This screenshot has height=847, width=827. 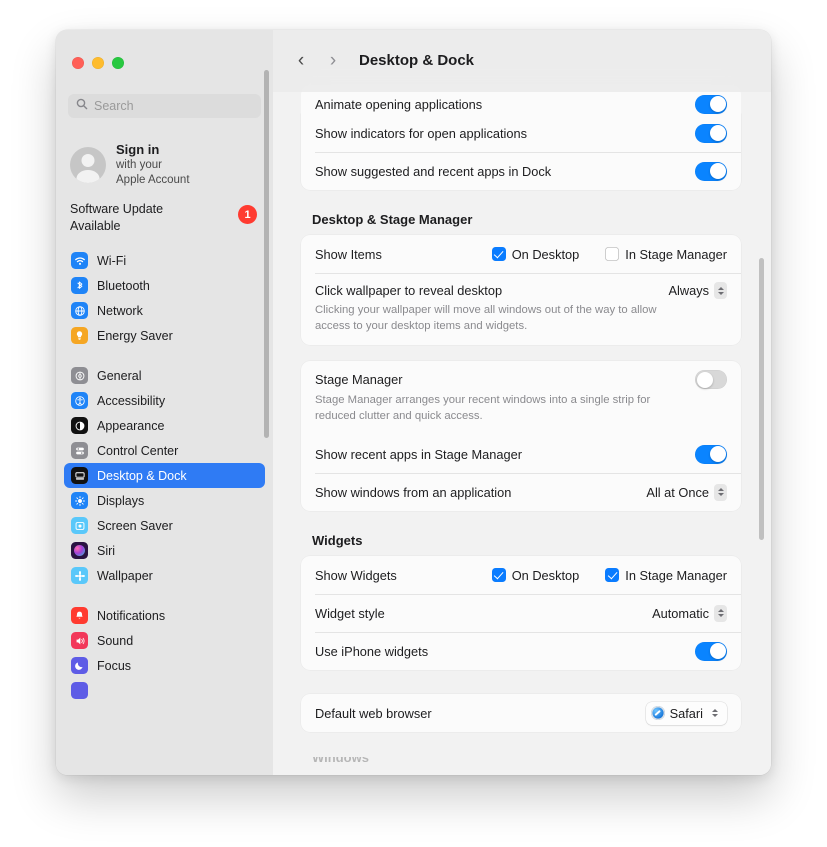 I want to click on sidebar-item-bluetooth: Bluetooth, so click(x=164, y=285).